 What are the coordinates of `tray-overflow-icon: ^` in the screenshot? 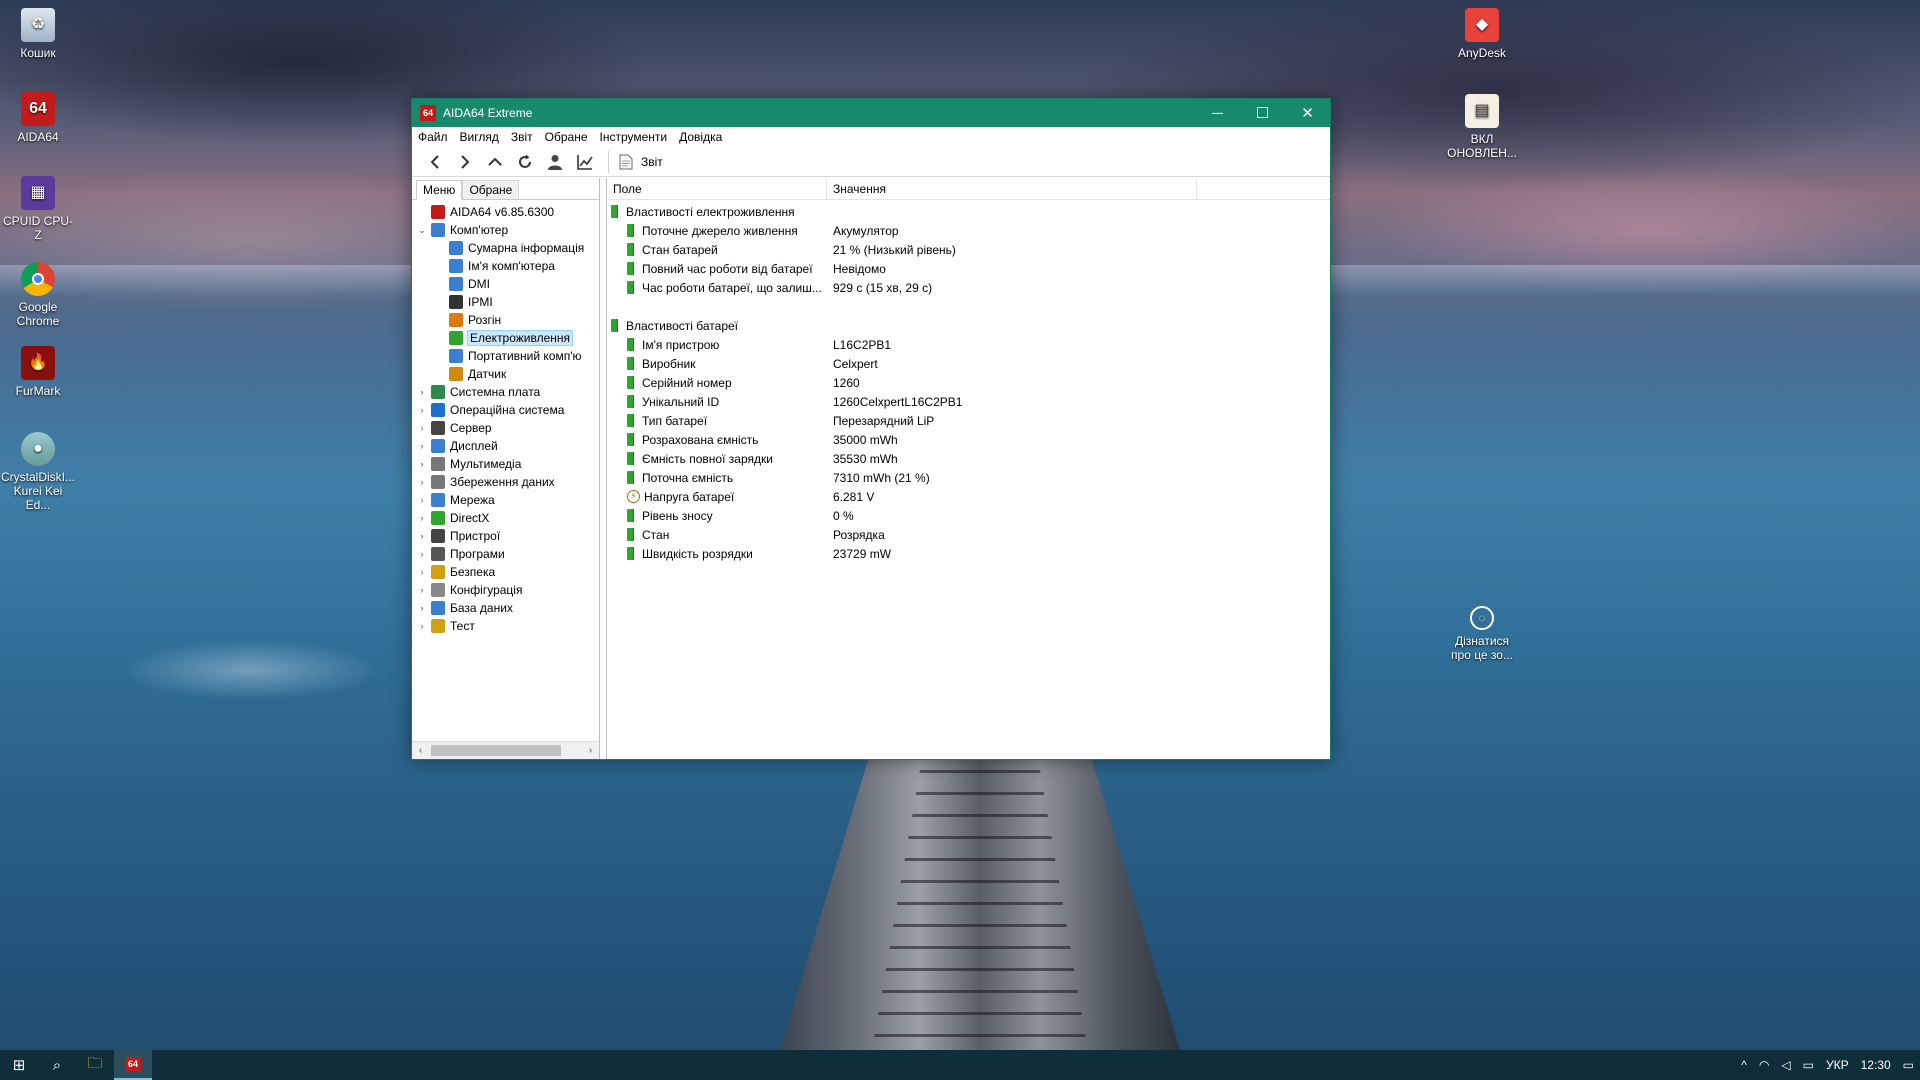 It's located at (1744, 1065).